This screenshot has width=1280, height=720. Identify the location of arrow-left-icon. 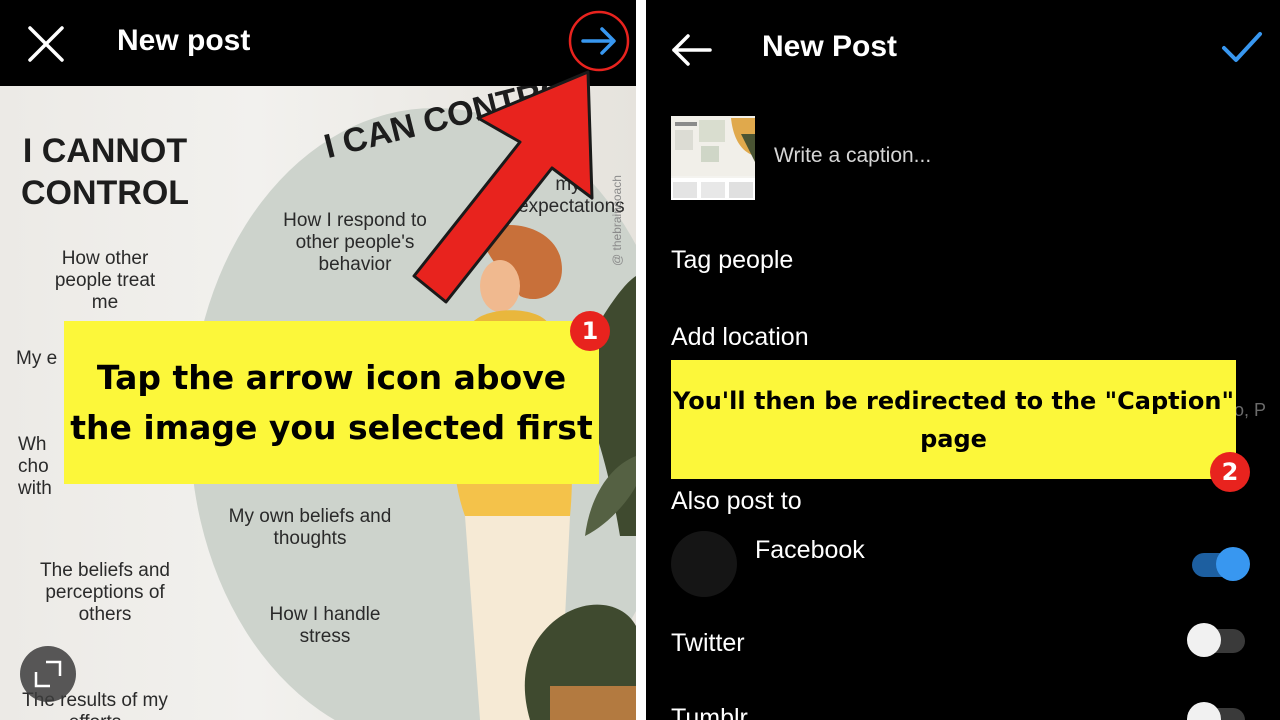
(692, 50).